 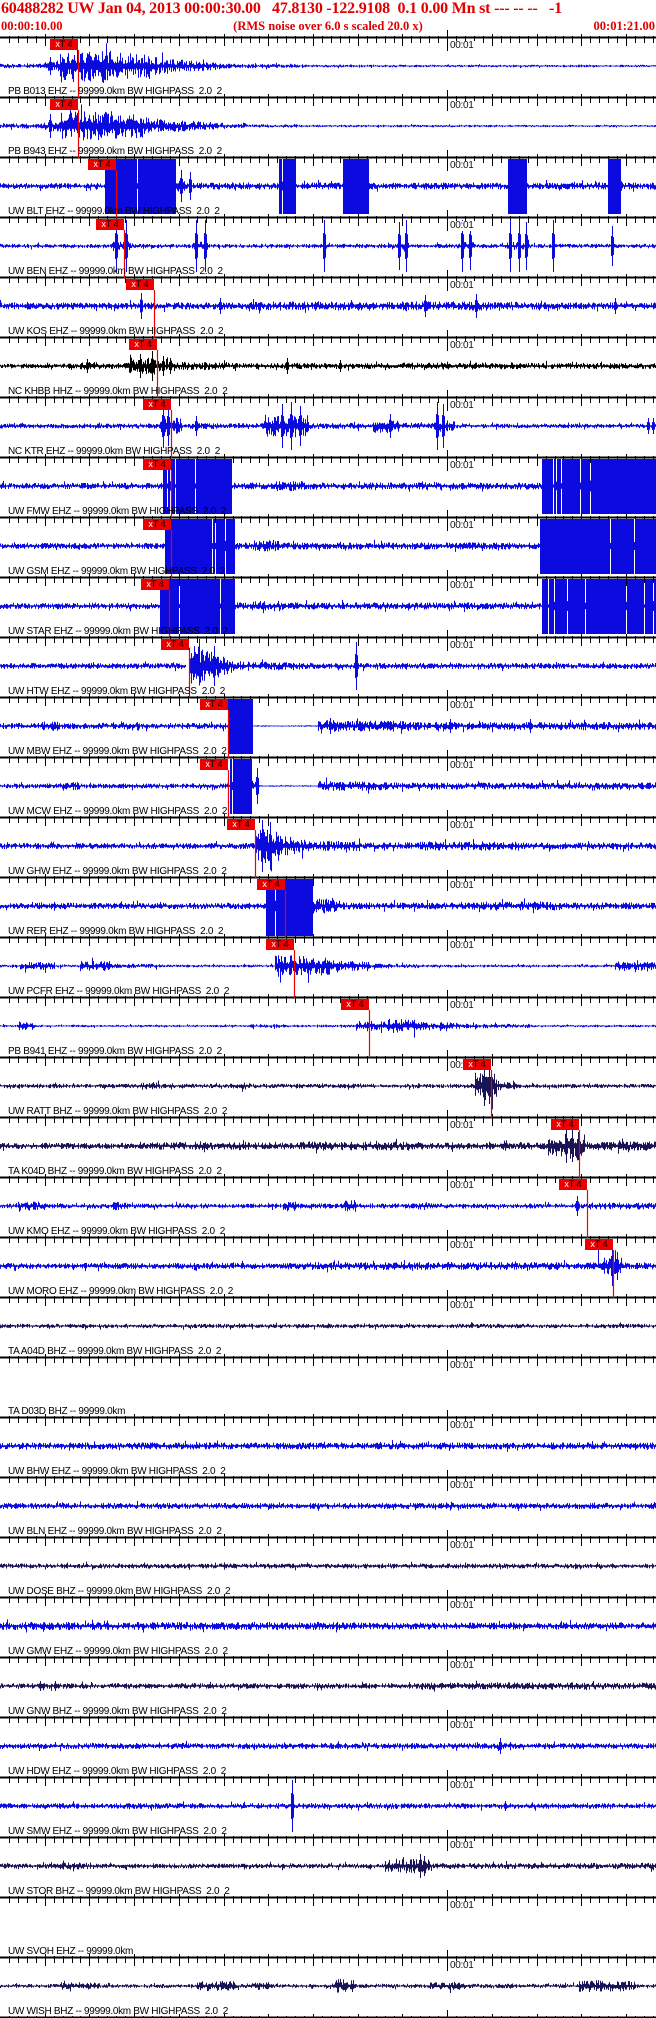 I want to click on pick-flag-uw-ghw-ehz: xT 4, so click(x=241, y=824).